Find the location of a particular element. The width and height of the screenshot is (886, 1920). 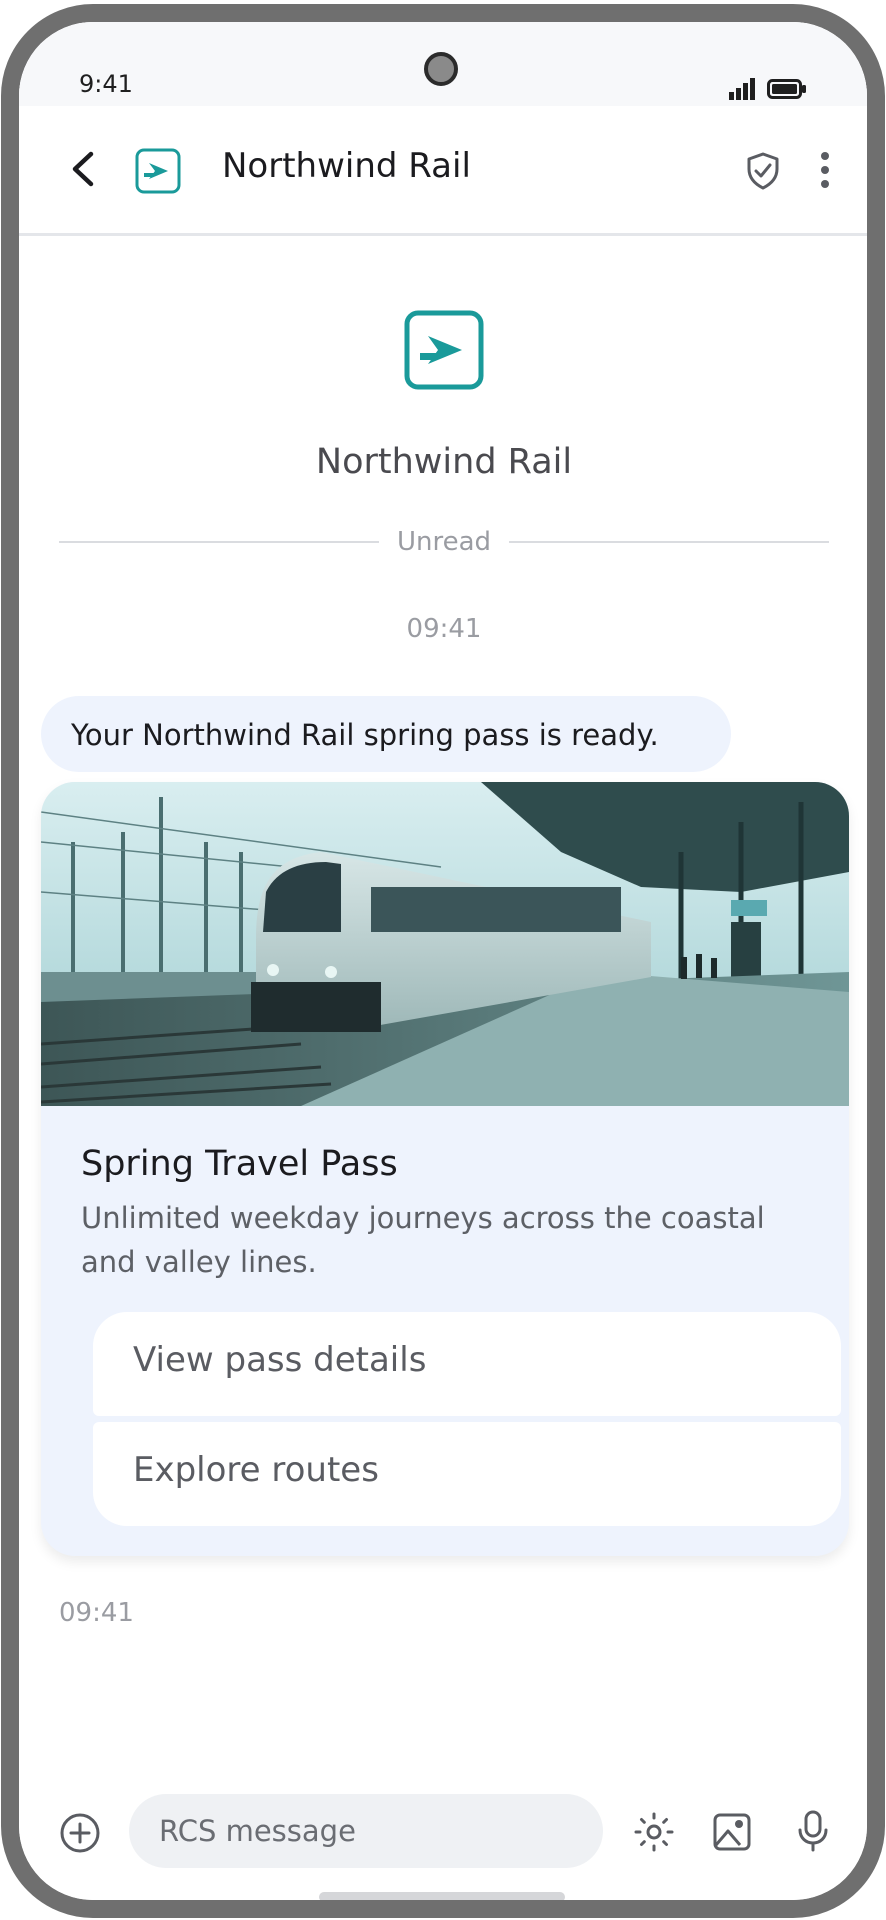

card-title: Spring Travel Pass is located at coordinates (239, 1164).